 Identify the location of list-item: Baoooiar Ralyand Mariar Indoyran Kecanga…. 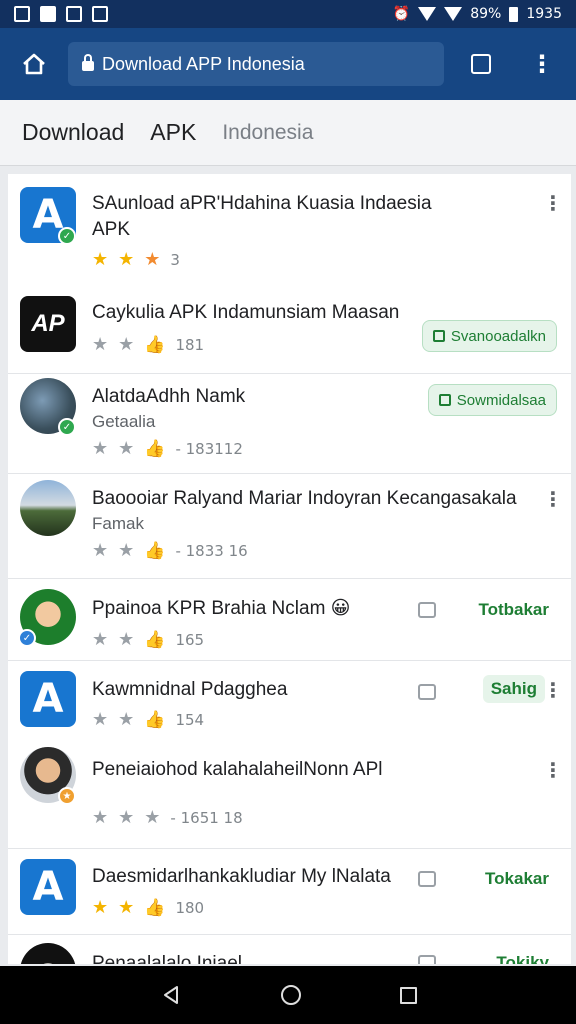
(289, 526).